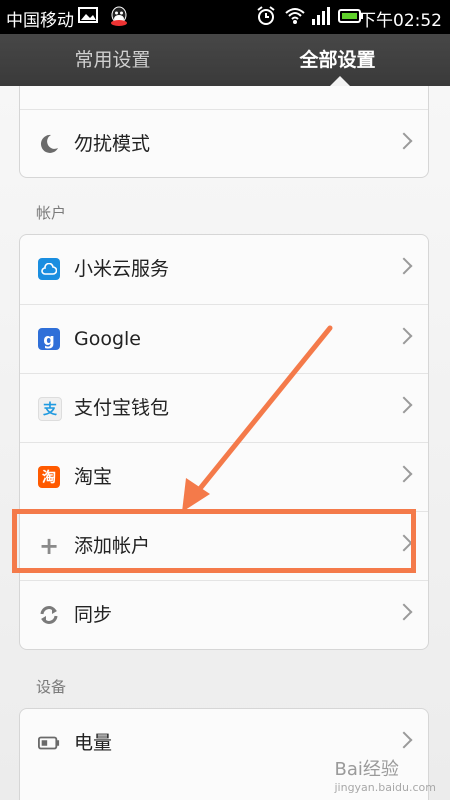 The height and width of the screenshot is (800, 450). What do you see at coordinates (93, 743) in the screenshot?
I see `battery-label: 电量` at bounding box center [93, 743].